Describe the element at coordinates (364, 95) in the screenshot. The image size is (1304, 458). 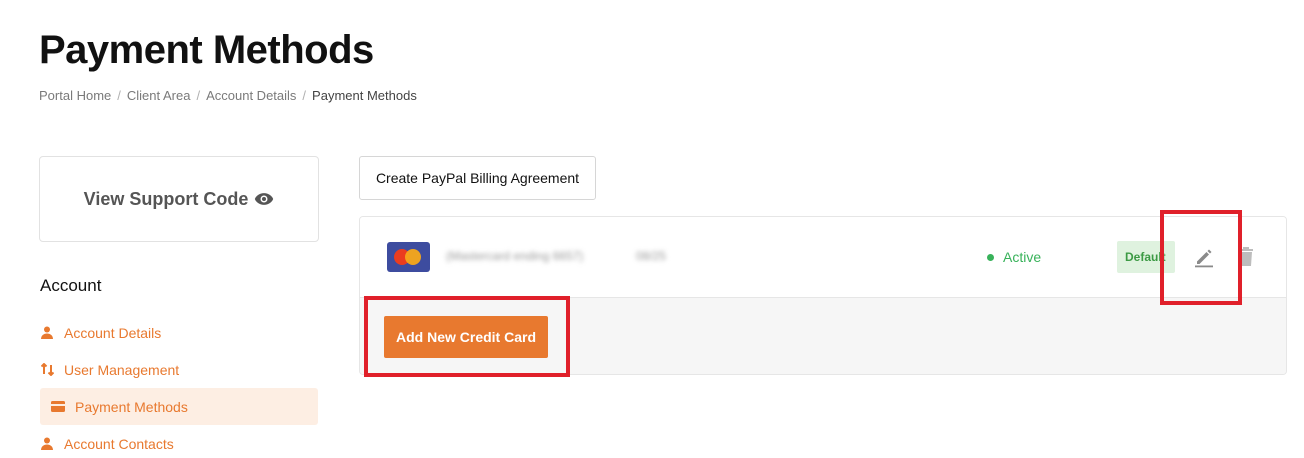
I see `breadcrumb-current: Payment Methods` at that location.